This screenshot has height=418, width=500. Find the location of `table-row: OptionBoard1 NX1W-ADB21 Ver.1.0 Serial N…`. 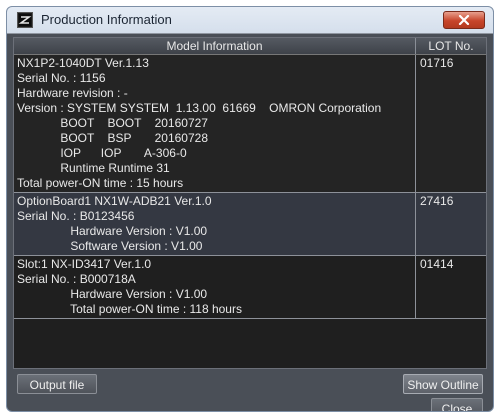

table-row: OptionBoard1 NX1W-ADB21 Ver.1.0 Serial N… is located at coordinates (250, 224).